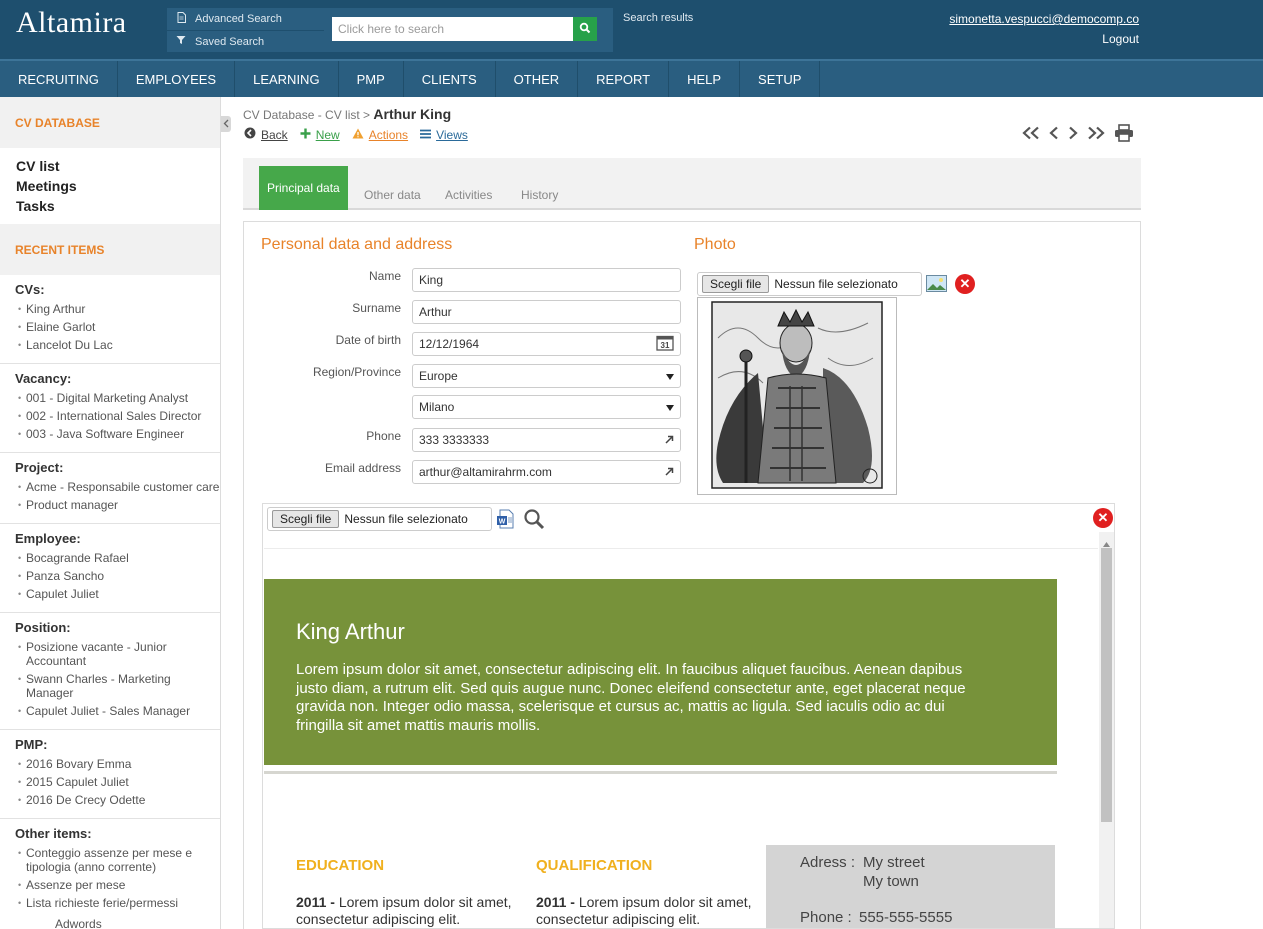 This screenshot has width=1263, height=929. What do you see at coordinates (368, 340) in the screenshot?
I see `dob-label: Date of birth` at bounding box center [368, 340].